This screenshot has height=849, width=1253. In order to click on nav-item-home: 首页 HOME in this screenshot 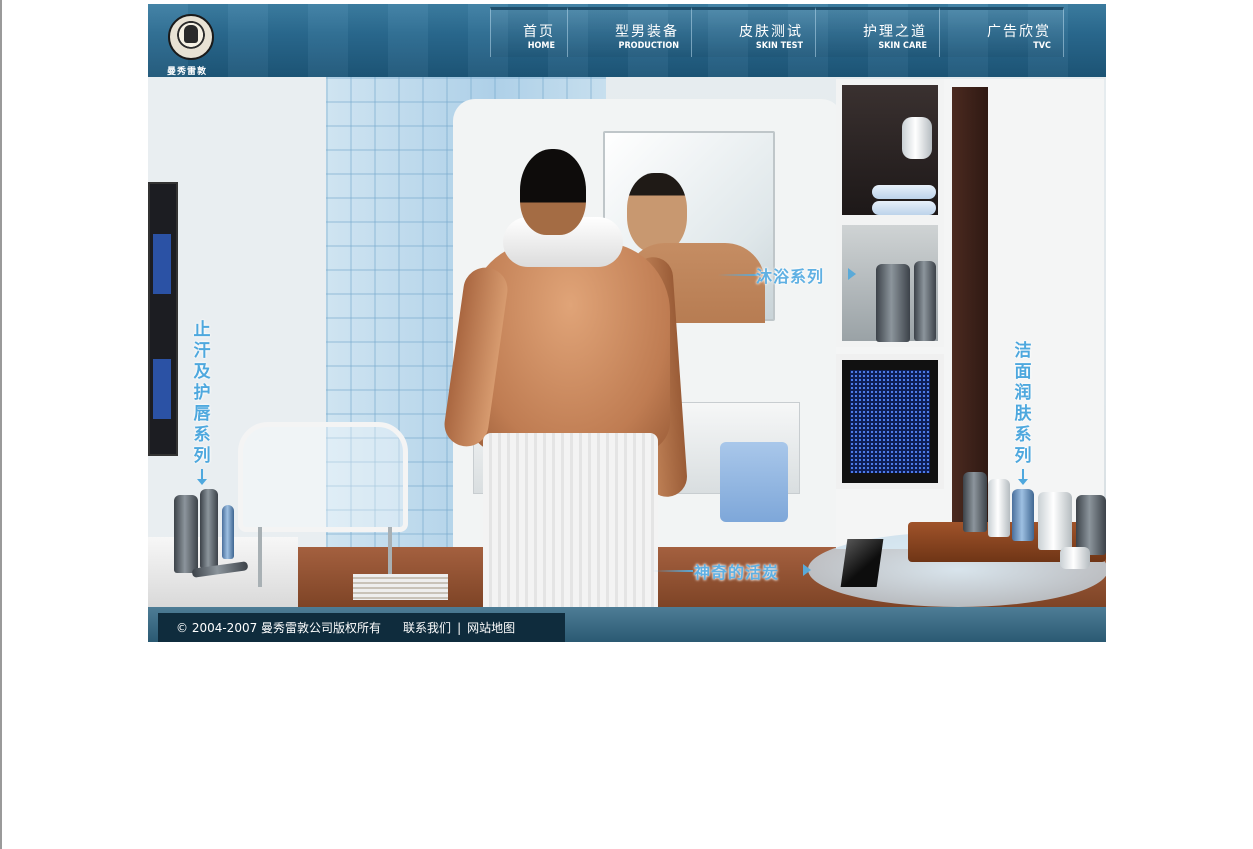, I will do `click(529, 32)`.